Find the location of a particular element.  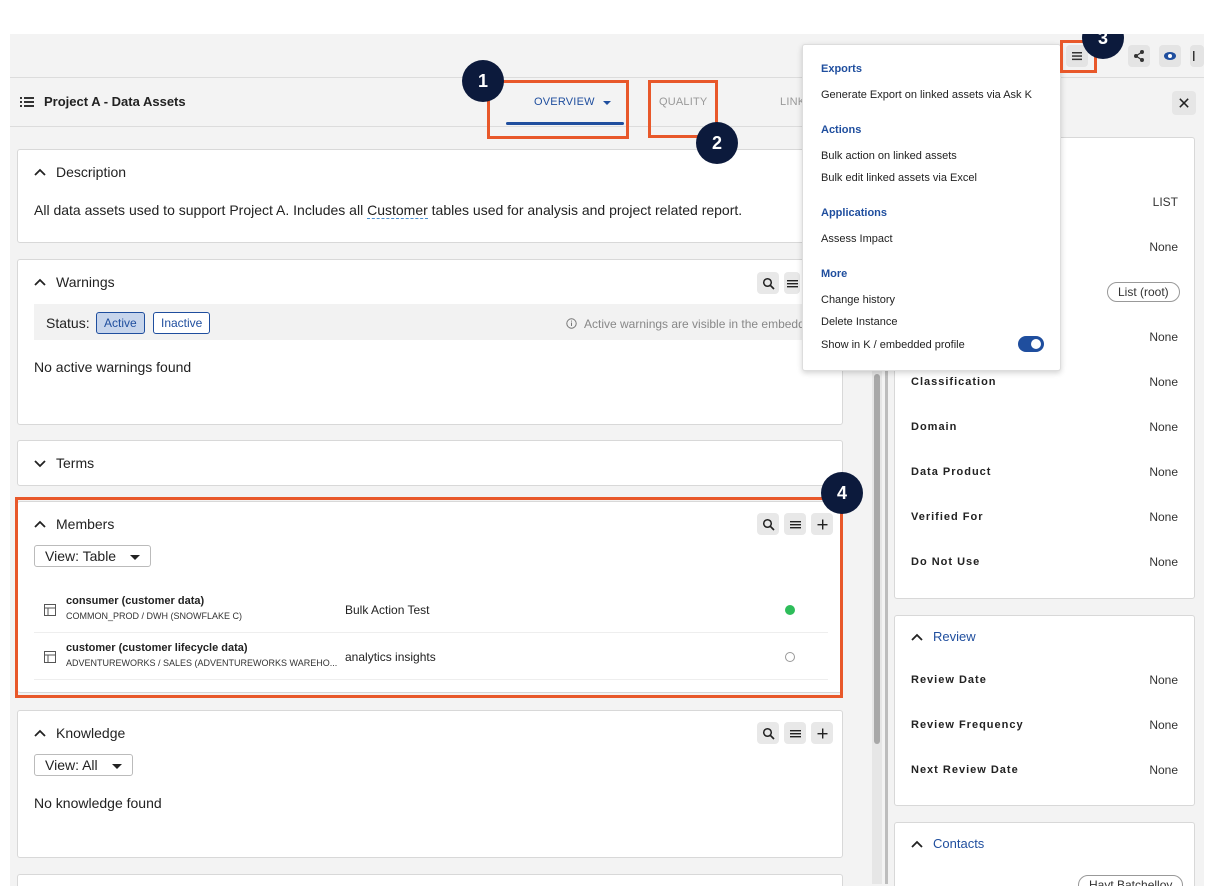

add-knowledge-button is located at coordinates (822, 733).